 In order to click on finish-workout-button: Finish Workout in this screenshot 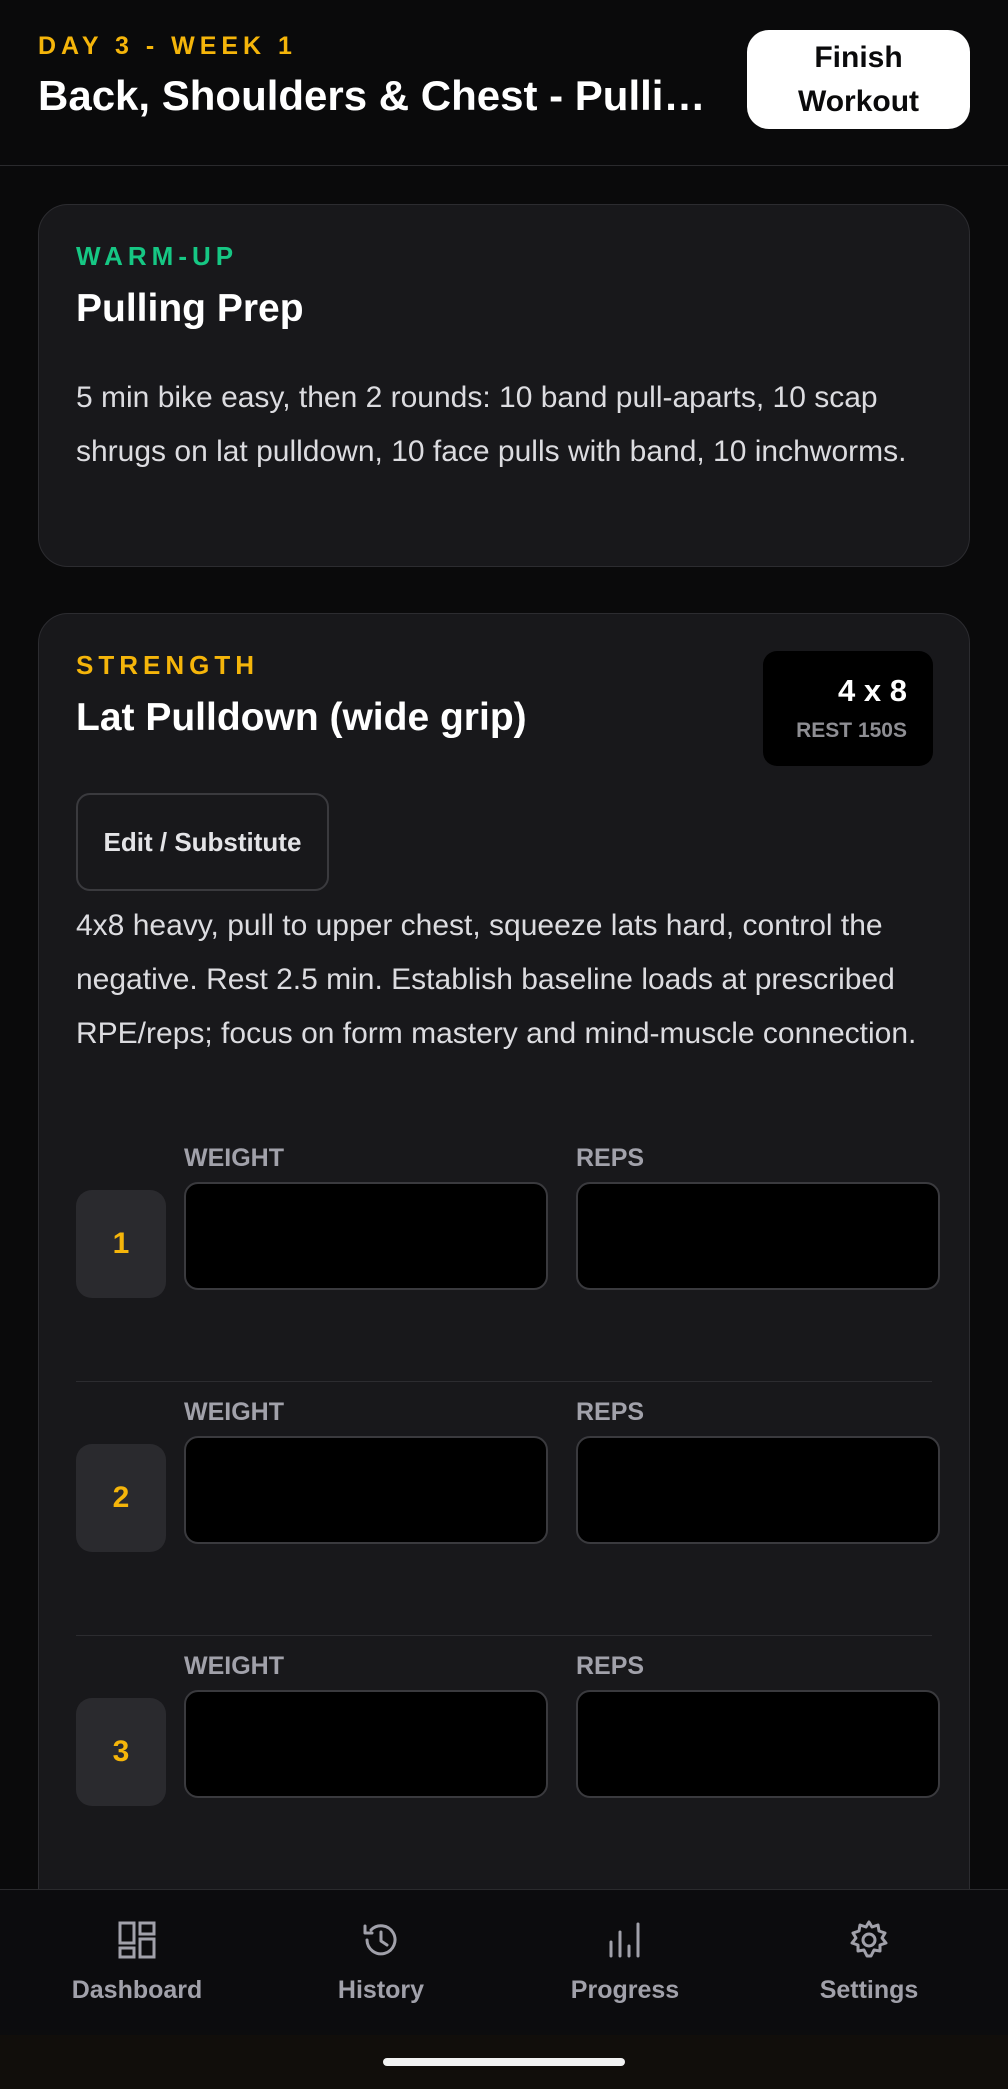, I will do `click(858, 79)`.